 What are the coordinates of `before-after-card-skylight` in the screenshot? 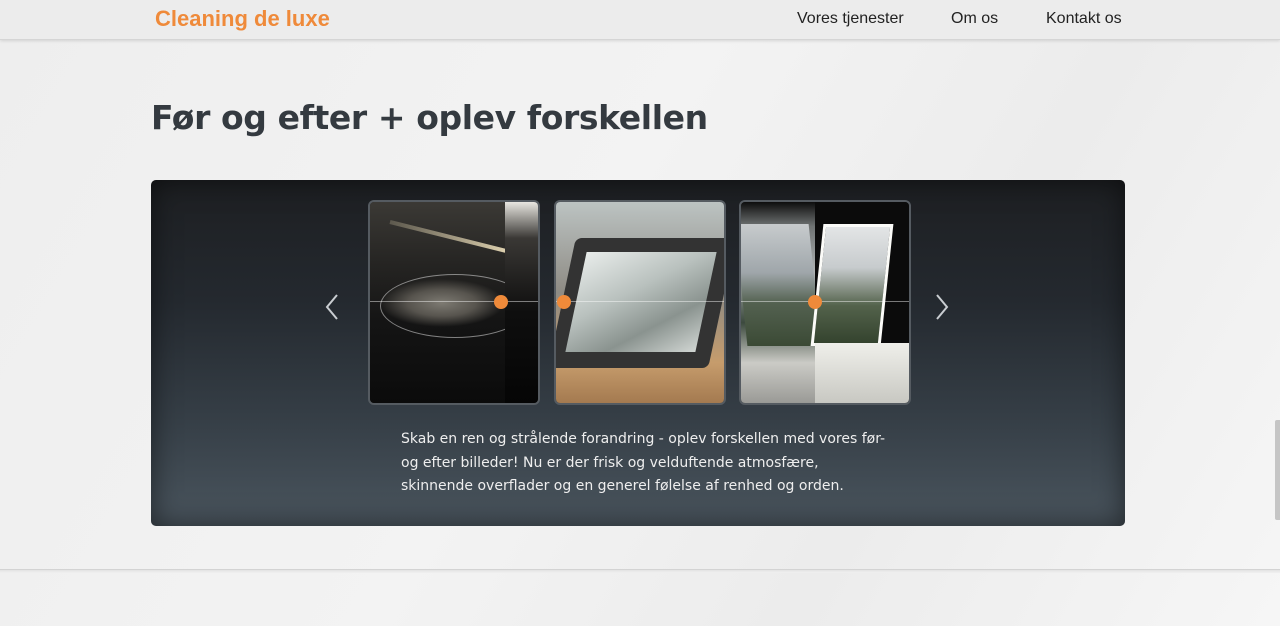 It's located at (825, 302).